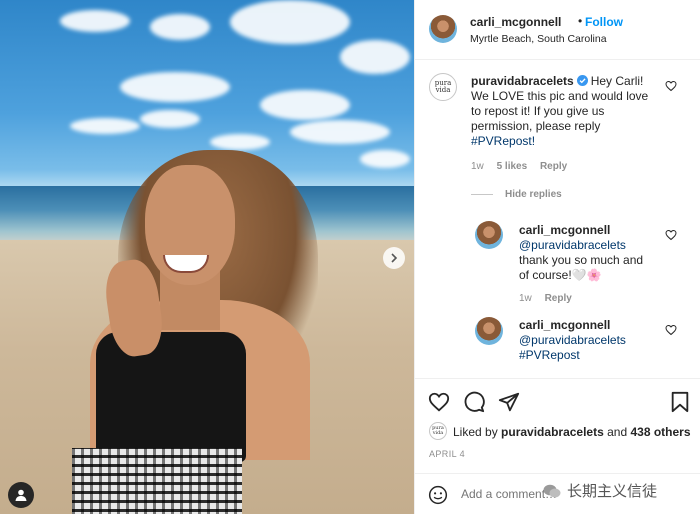 The image size is (700, 514). I want to click on hashtag-link: #PVRepost, so click(549, 355).